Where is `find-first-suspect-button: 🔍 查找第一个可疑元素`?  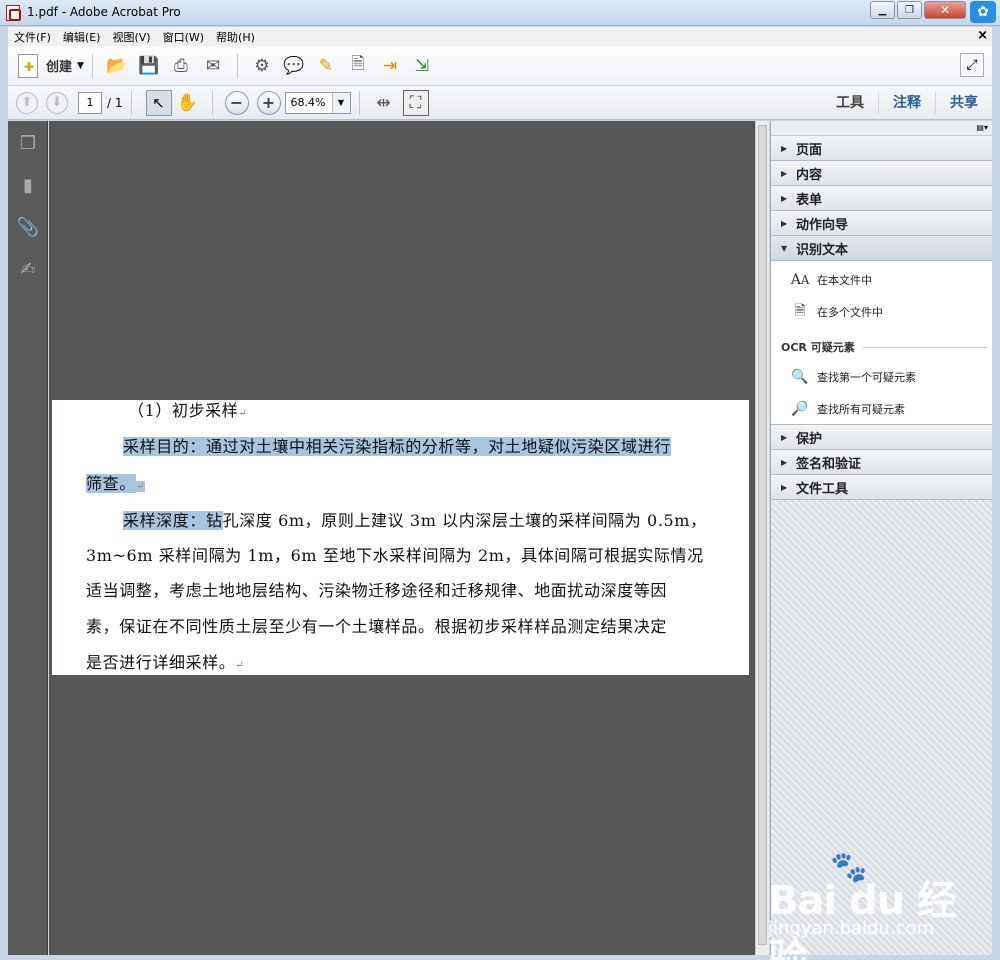 find-first-suspect-button: 🔍 查找第一个可疑元素 is located at coordinates (853, 377).